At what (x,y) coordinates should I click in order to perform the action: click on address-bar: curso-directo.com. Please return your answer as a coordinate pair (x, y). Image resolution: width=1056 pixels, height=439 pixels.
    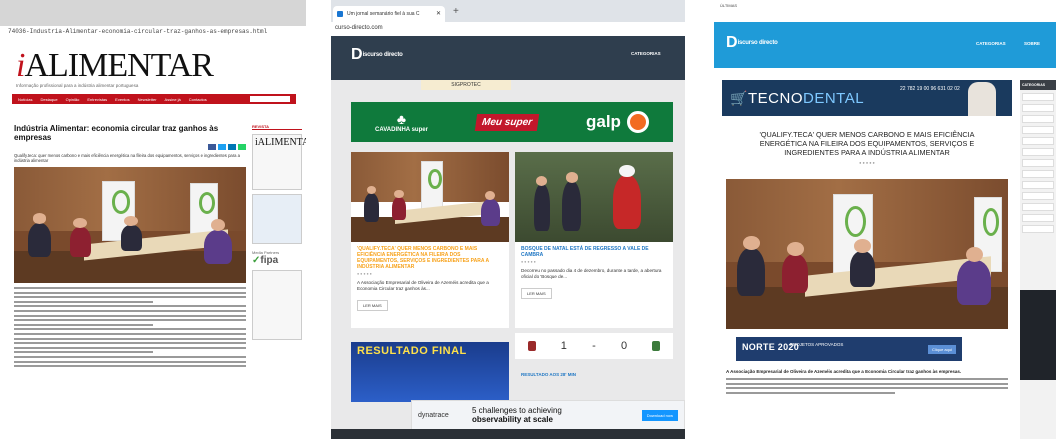
    Looking at the image, I should click on (508, 29).